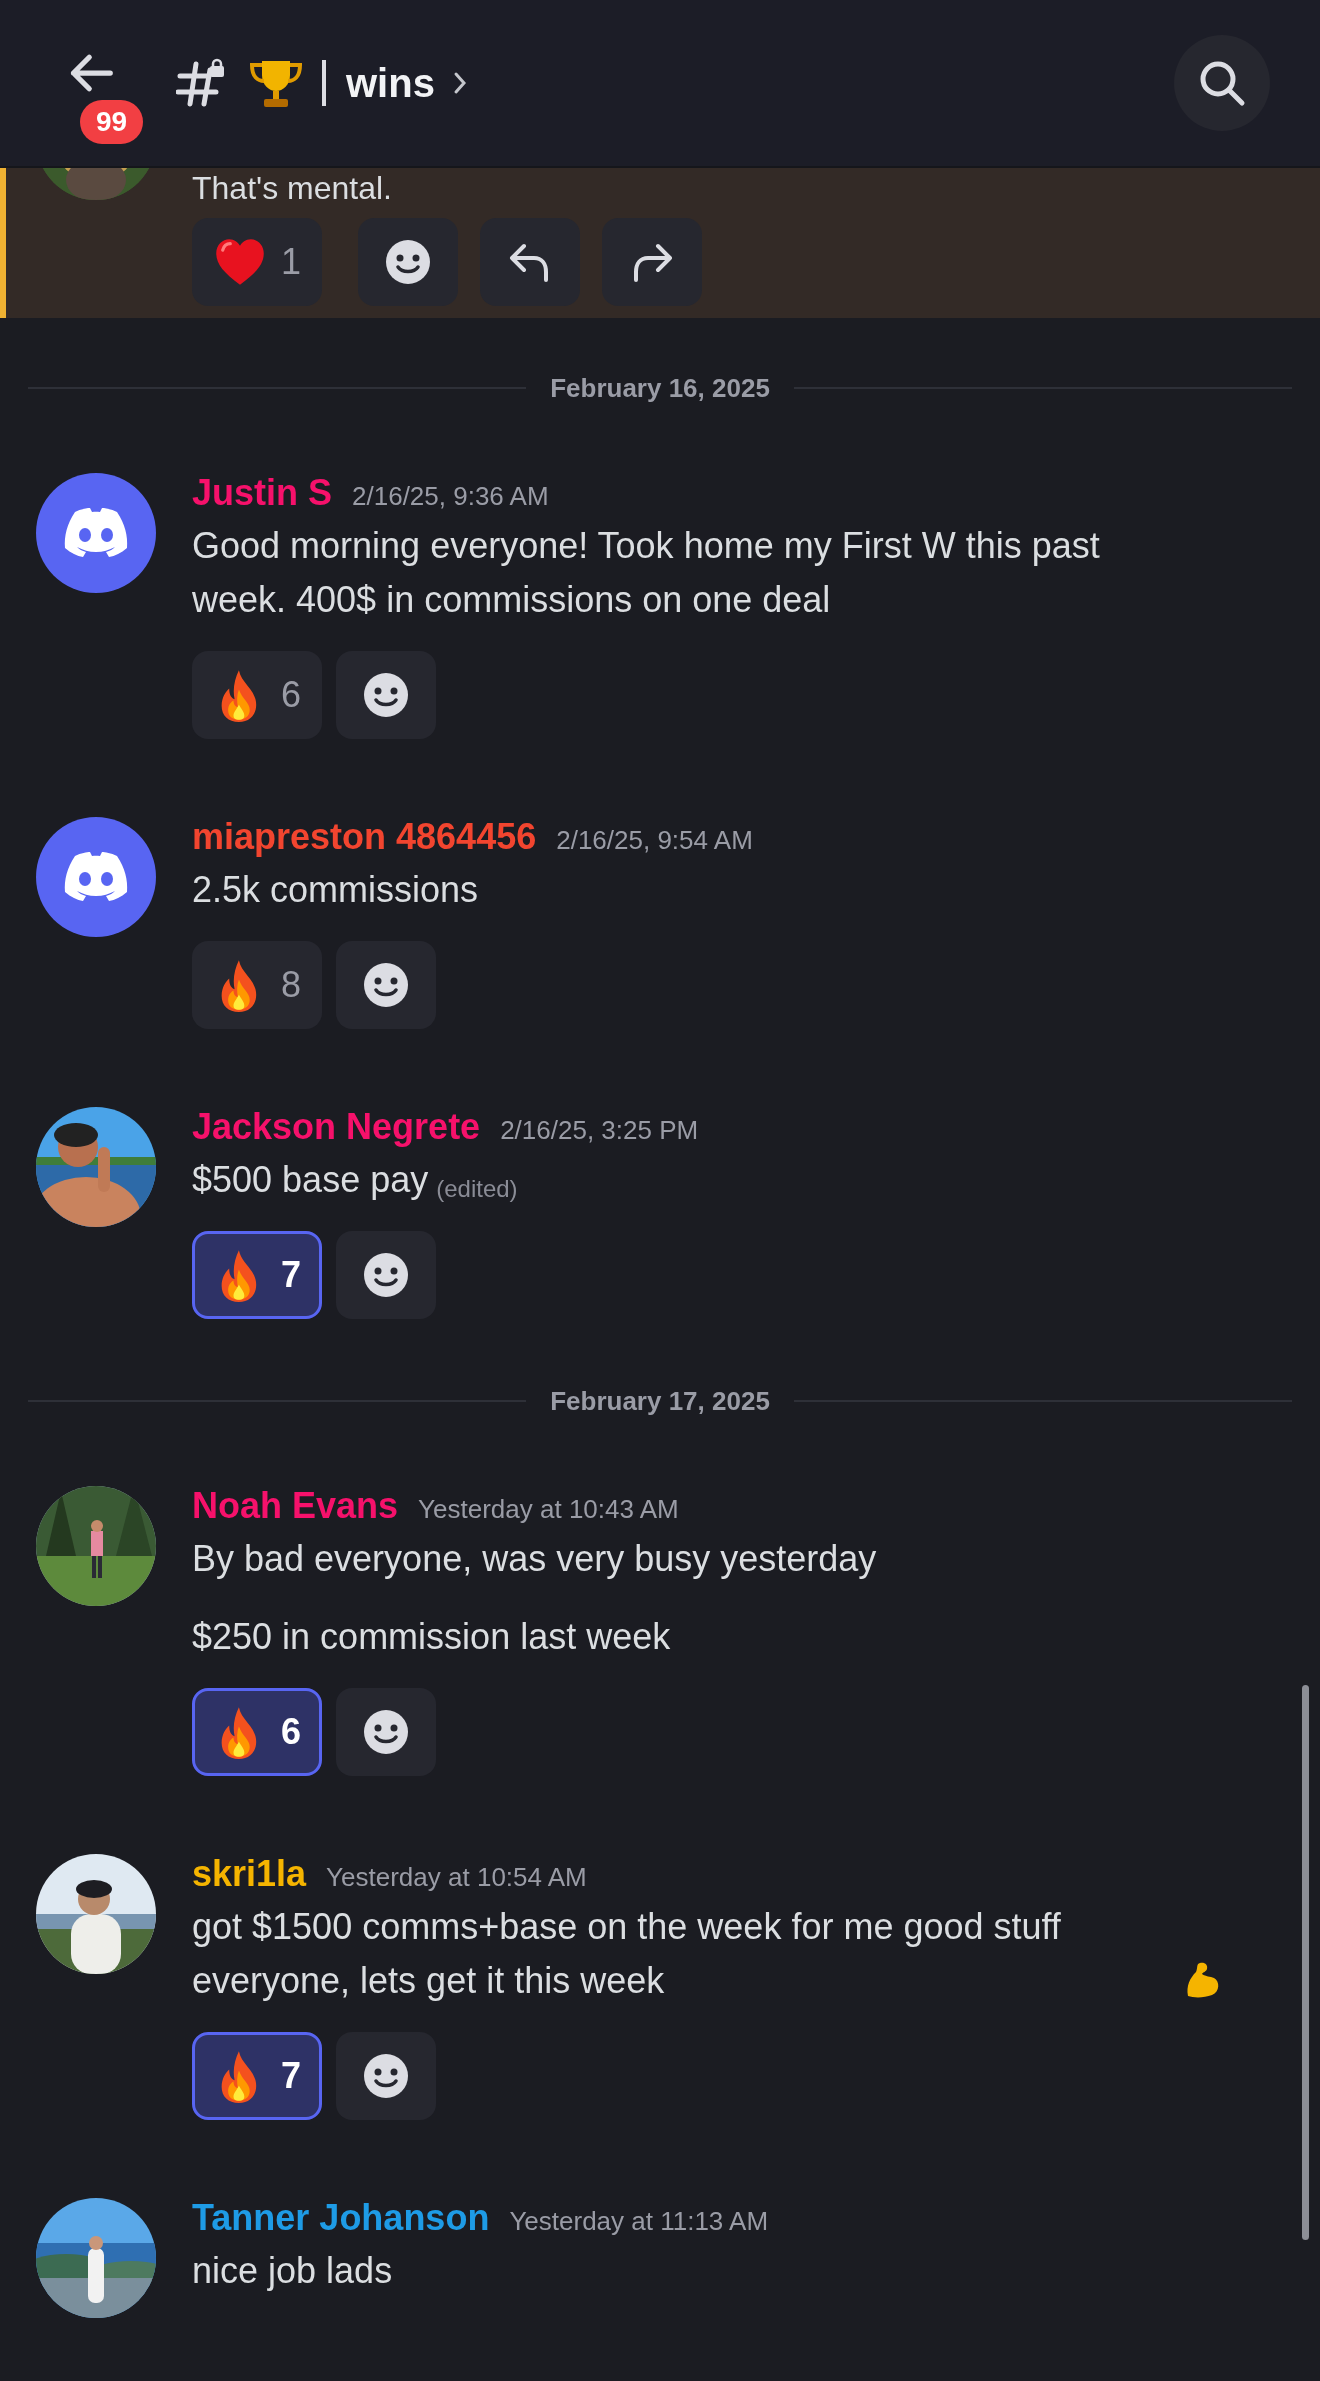 Image resolution: width=1320 pixels, height=2381 pixels. What do you see at coordinates (639, 2221) in the screenshot?
I see `timestamp: Yesterday at 11:13 AM` at bounding box center [639, 2221].